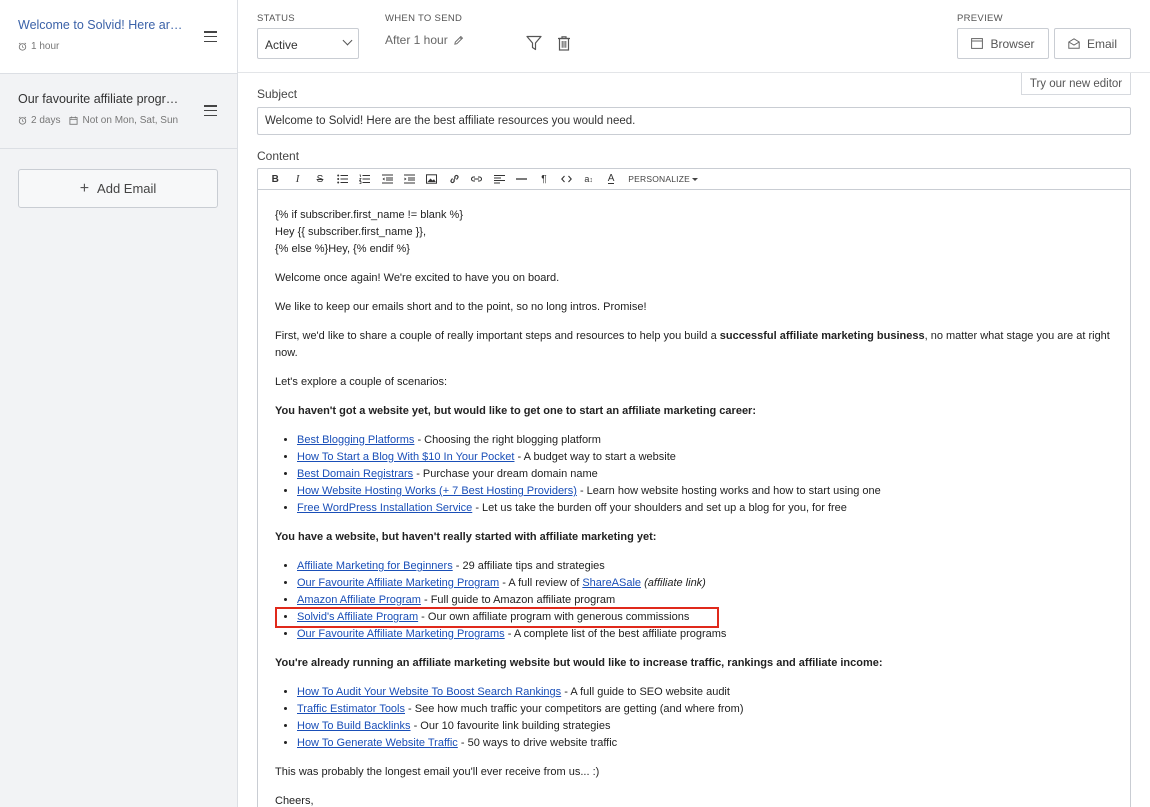 The width and height of the screenshot is (1150, 807). Describe the element at coordinates (377, 743) in the screenshot. I see `resource-link: How To Generate Website Traffic` at that location.